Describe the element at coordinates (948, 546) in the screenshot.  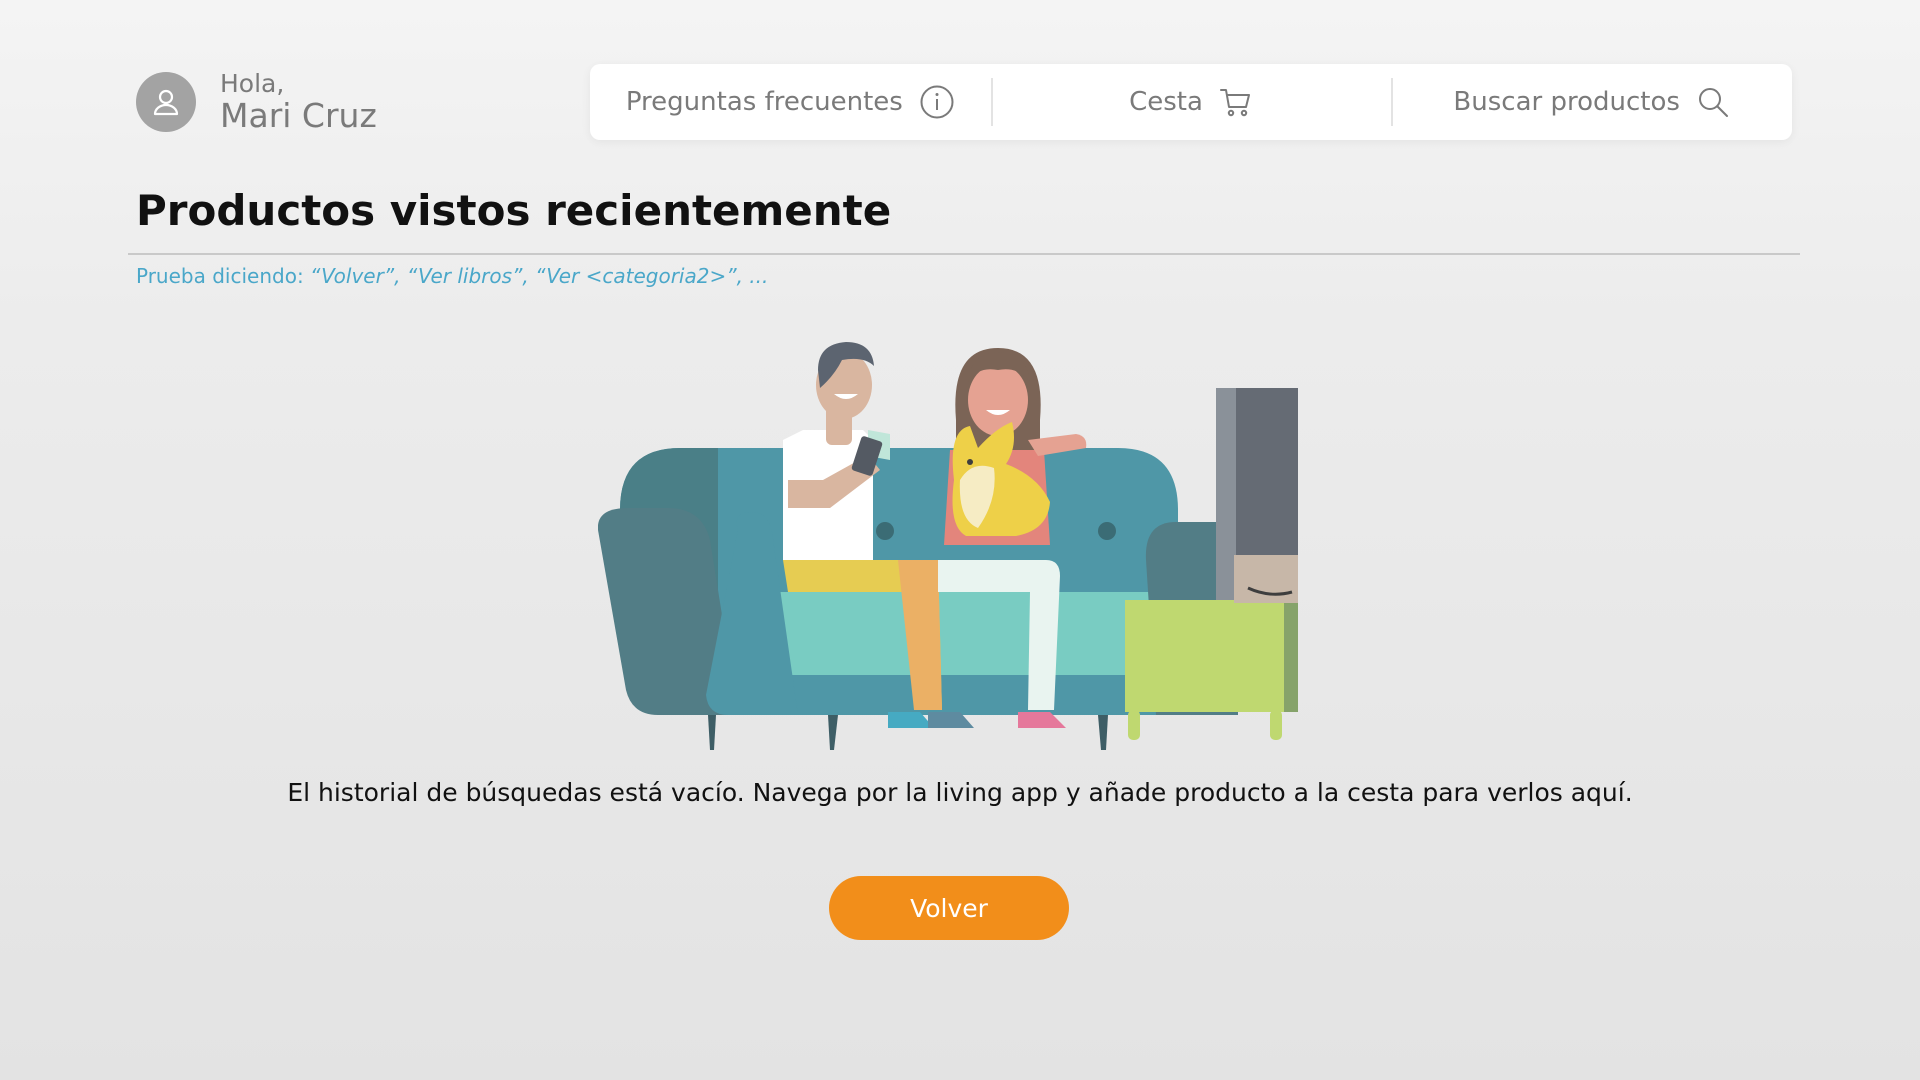
I see `couple-on-sofa-illustration` at that location.